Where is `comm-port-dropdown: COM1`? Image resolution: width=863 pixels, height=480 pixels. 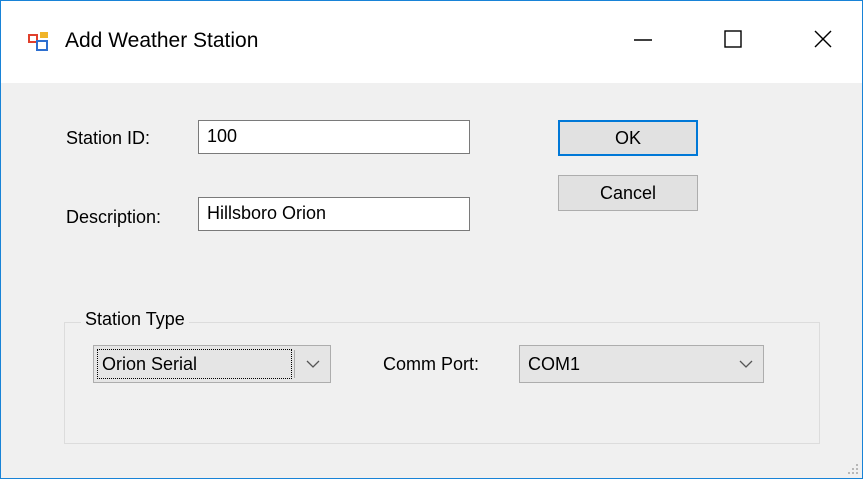 comm-port-dropdown: COM1 is located at coordinates (641, 364).